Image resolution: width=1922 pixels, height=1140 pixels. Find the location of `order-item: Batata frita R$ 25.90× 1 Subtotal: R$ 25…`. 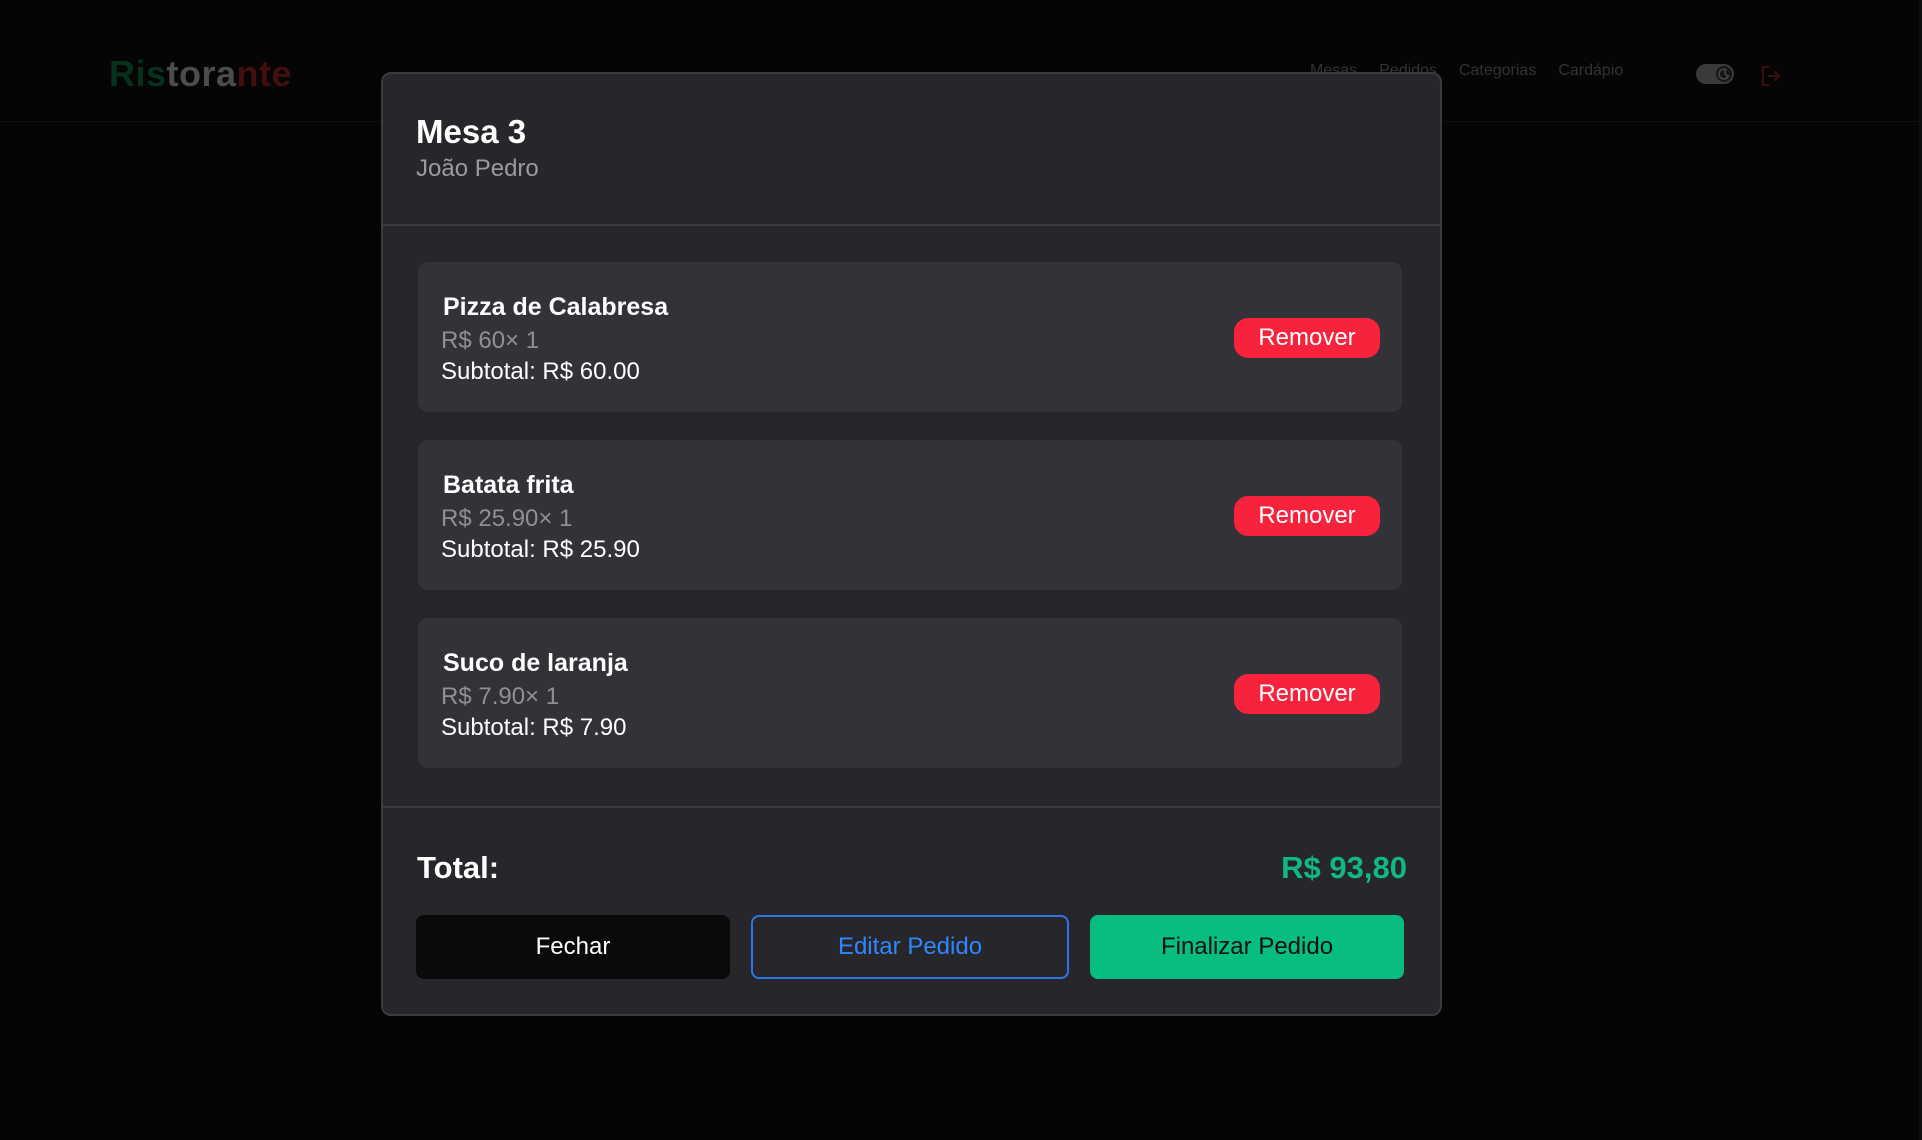

order-item: Batata frita R$ 25.90× 1 Subtotal: R$ 25… is located at coordinates (910, 515).